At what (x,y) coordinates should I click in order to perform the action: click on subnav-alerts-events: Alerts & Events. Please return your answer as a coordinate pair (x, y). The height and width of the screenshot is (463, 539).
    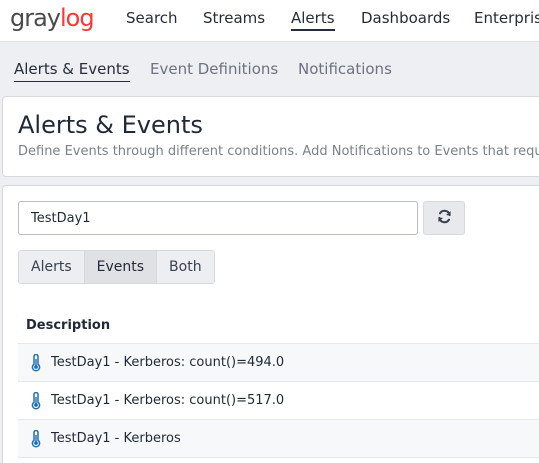
    Looking at the image, I should click on (72, 71).